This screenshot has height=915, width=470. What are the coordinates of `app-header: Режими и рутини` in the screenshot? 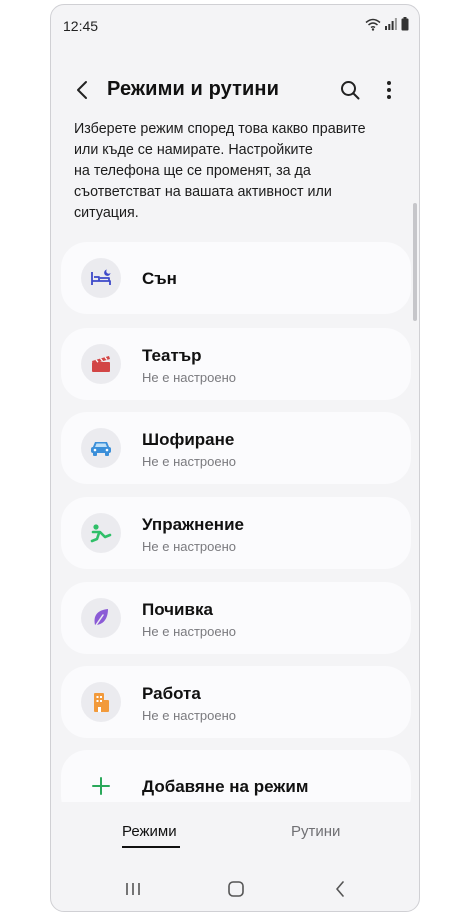 It's located at (235, 91).